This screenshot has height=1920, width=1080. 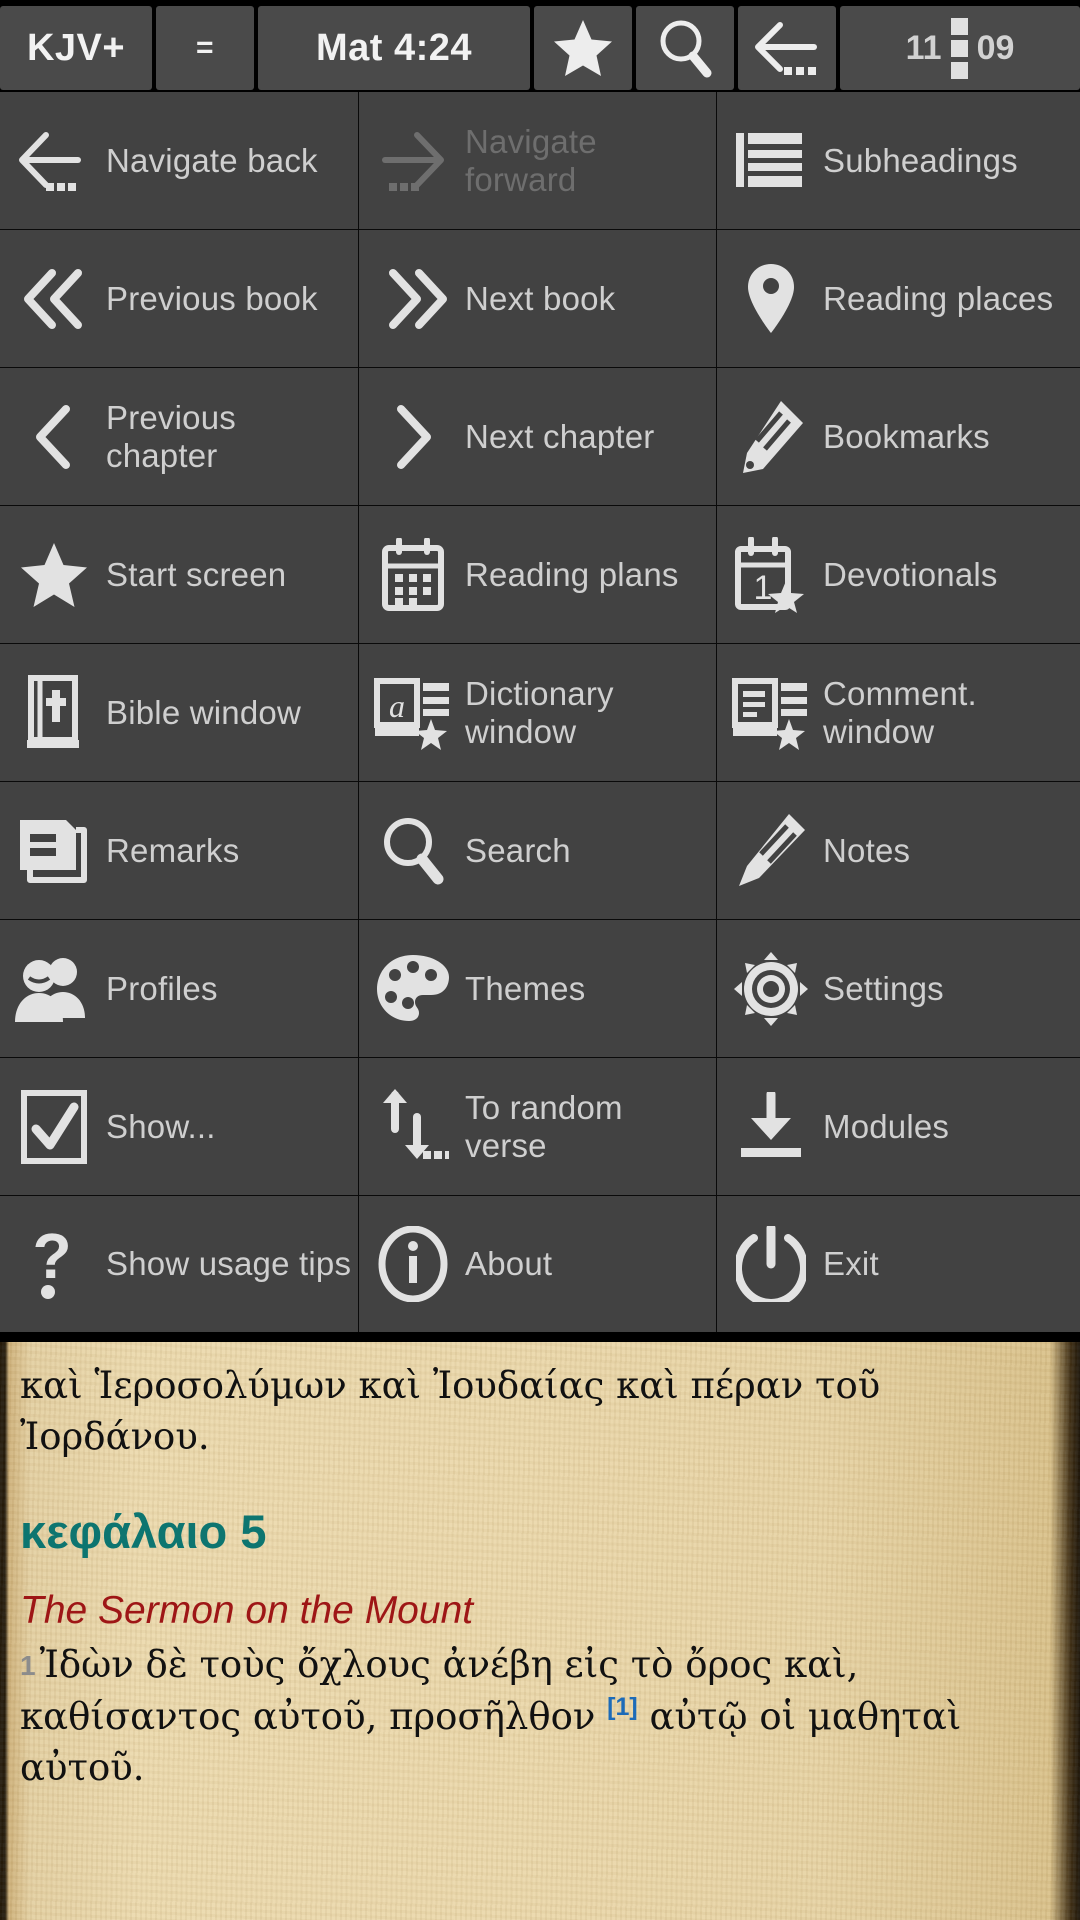 What do you see at coordinates (413, 1127) in the screenshot?
I see `up-down-arrows-dots-icon` at bounding box center [413, 1127].